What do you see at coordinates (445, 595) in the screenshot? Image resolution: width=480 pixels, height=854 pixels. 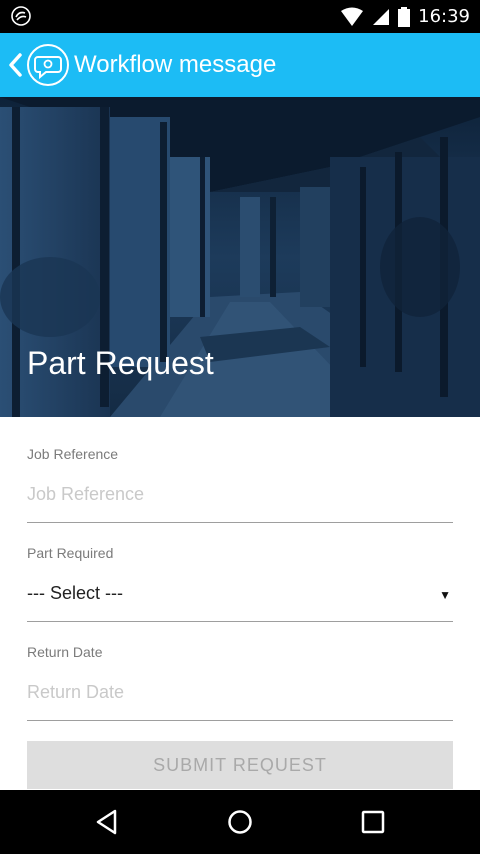 I see `dropdown-caret-icon: ▼` at bounding box center [445, 595].